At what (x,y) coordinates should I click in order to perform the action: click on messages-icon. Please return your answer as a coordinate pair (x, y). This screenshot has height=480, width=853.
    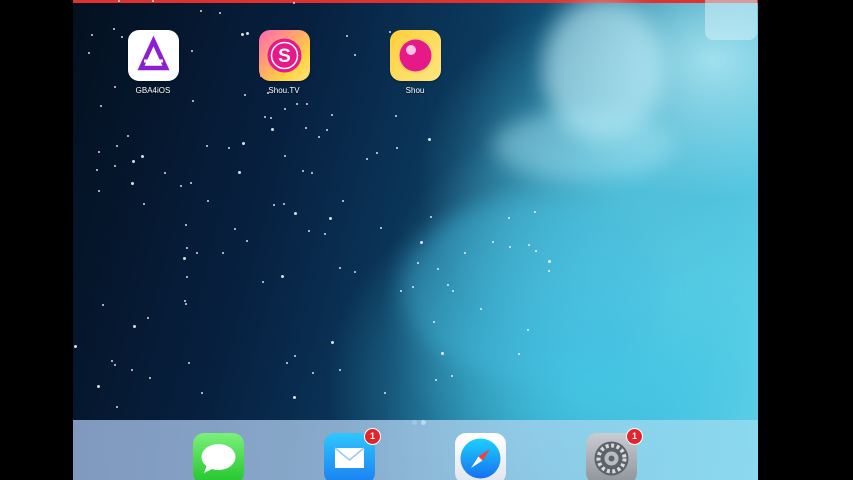
    Looking at the image, I should click on (218, 458).